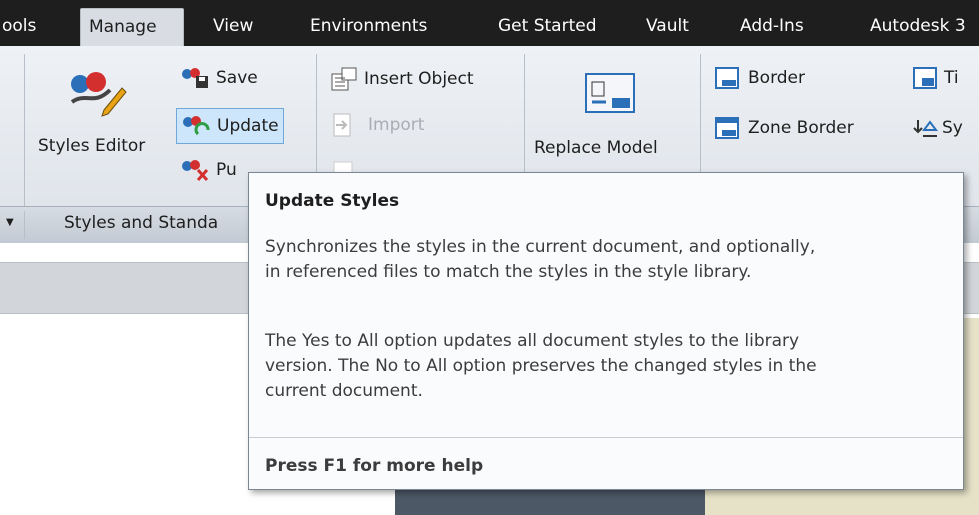 Image resolution: width=979 pixels, height=515 pixels. What do you see at coordinates (196, 126) in the screenshot?
I see `update-styles-icon` at bounding box center [196, 126].